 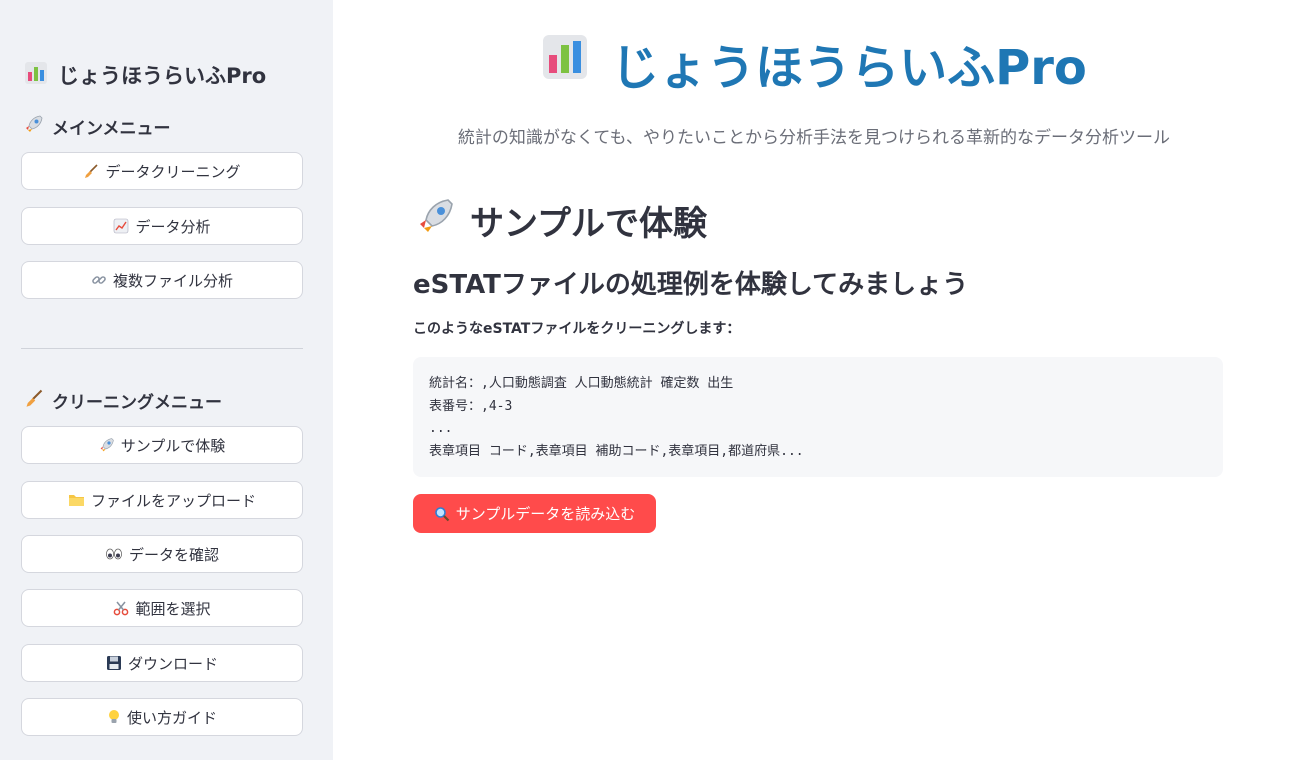 What do you see at coordinates (114, 554) in the screenshot?
I see `eyes-icon` at bounding box center [114, 554].